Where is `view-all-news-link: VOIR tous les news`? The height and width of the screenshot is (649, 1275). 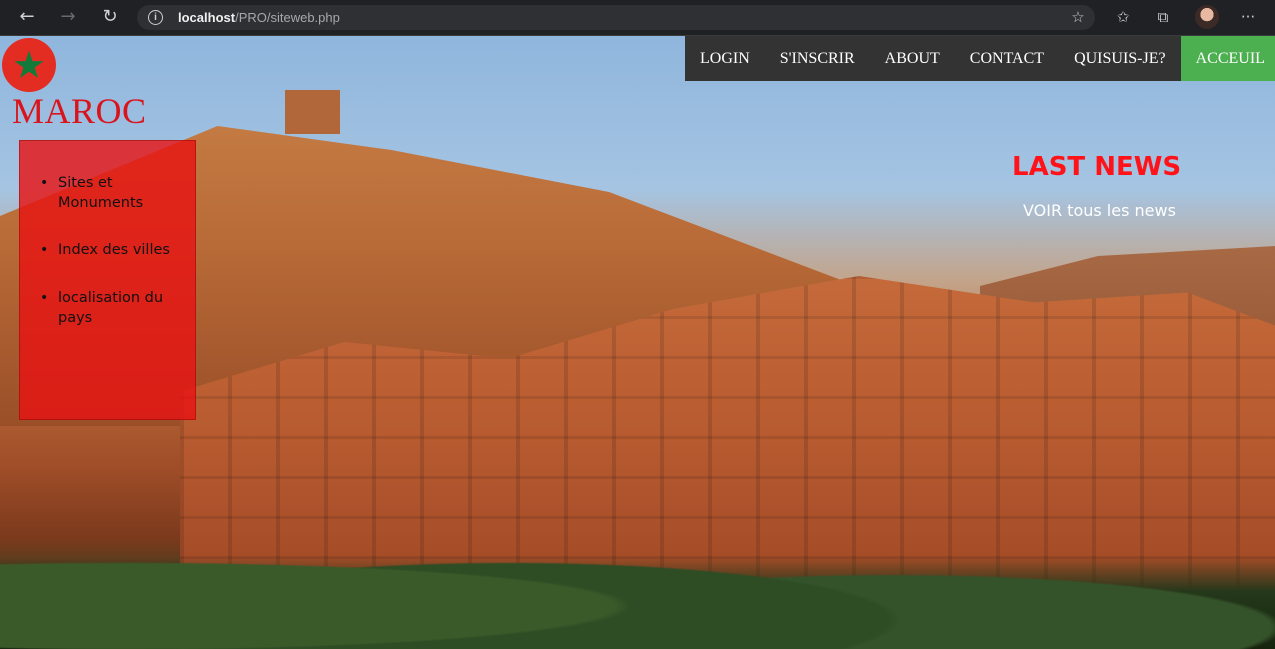 view-all-news-link: VOIR tous les news is located at coordinates (1099, 210).